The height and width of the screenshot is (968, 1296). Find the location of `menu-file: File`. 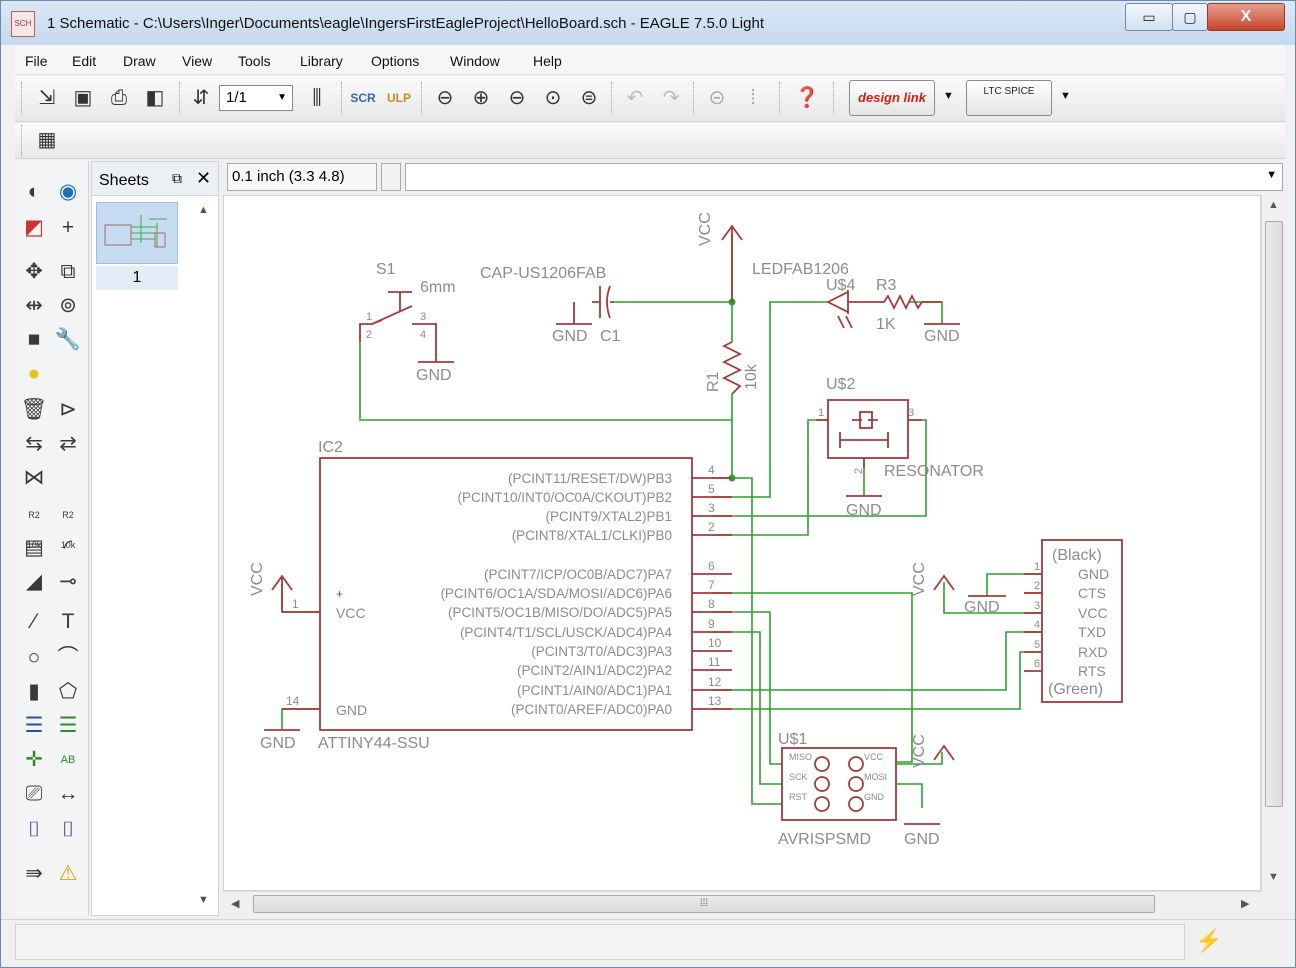

menu-file: File is located at coordinates (36, 61).